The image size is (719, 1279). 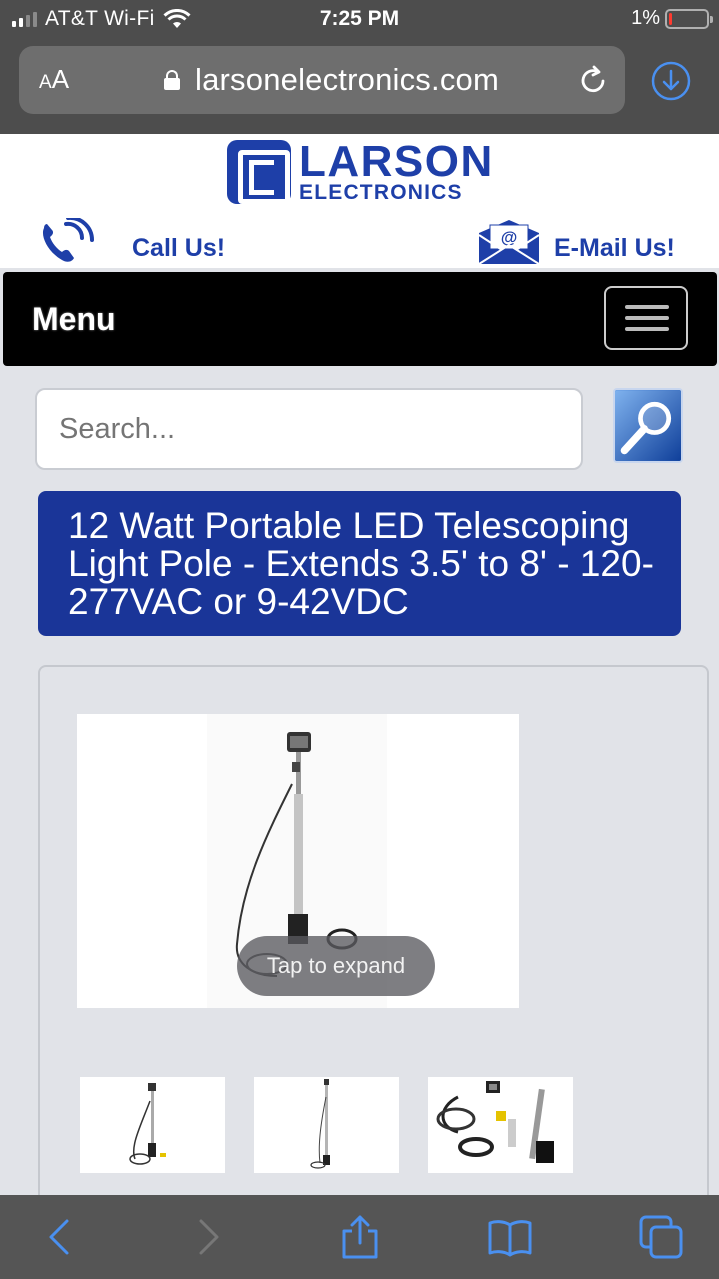 What do you see at coordinates (179, 247) in the screenshot?
I see `call-us-label: Call Us!` at bounding box center [179, 247].